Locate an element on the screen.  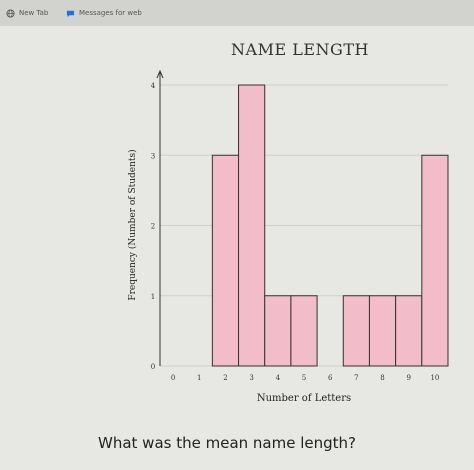
x-tick-label: 8 is located at coordinates (382, 378).